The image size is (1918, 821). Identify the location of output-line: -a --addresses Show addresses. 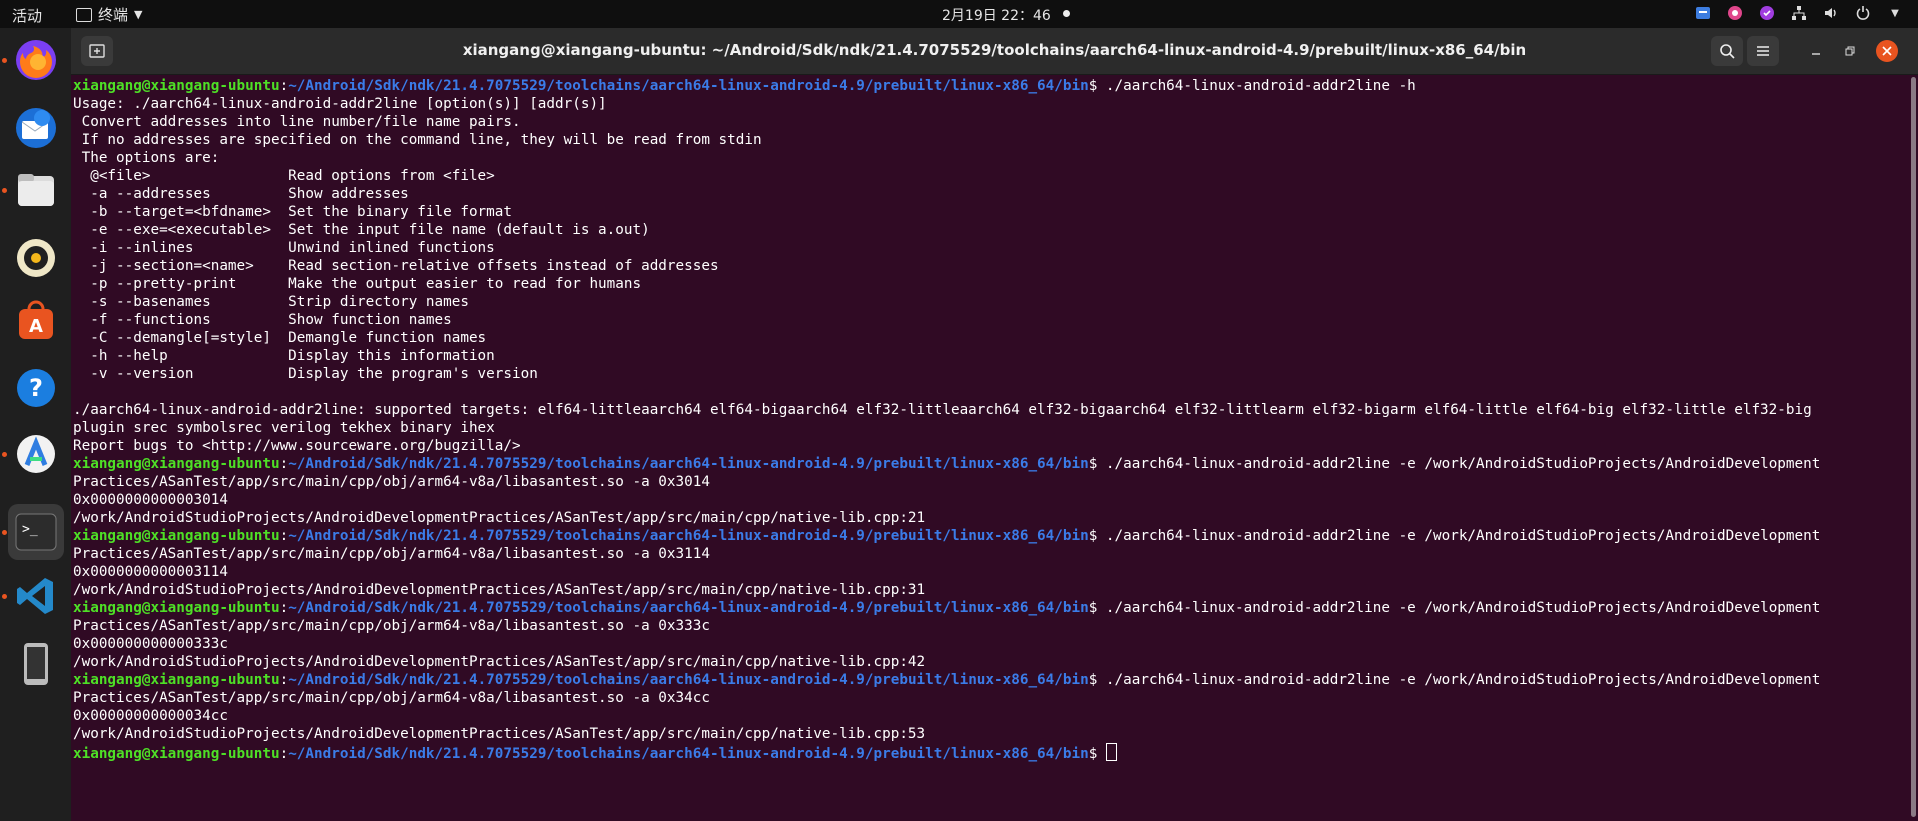
(241, 194).